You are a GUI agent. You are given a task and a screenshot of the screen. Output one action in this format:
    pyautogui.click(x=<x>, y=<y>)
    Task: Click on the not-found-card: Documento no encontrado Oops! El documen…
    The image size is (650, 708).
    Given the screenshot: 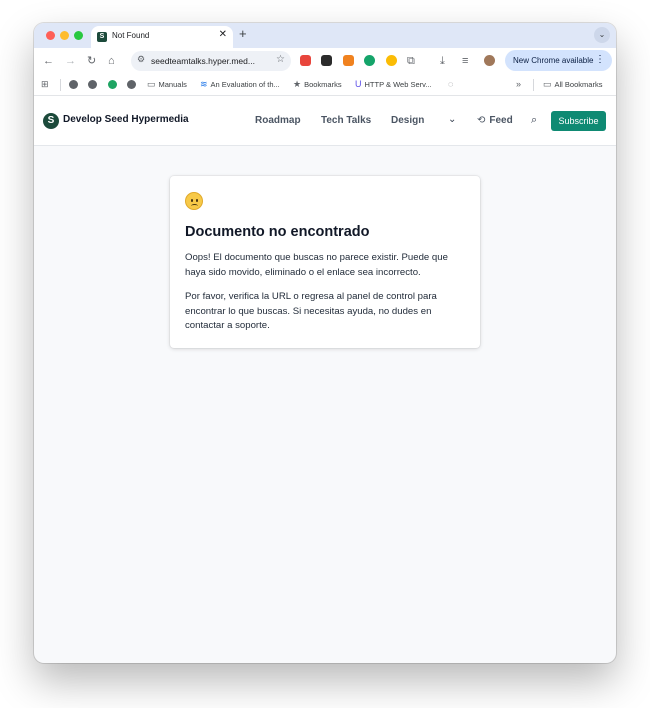 What is the action you would take?
    pyautogui.click(x=325, y=262)
    